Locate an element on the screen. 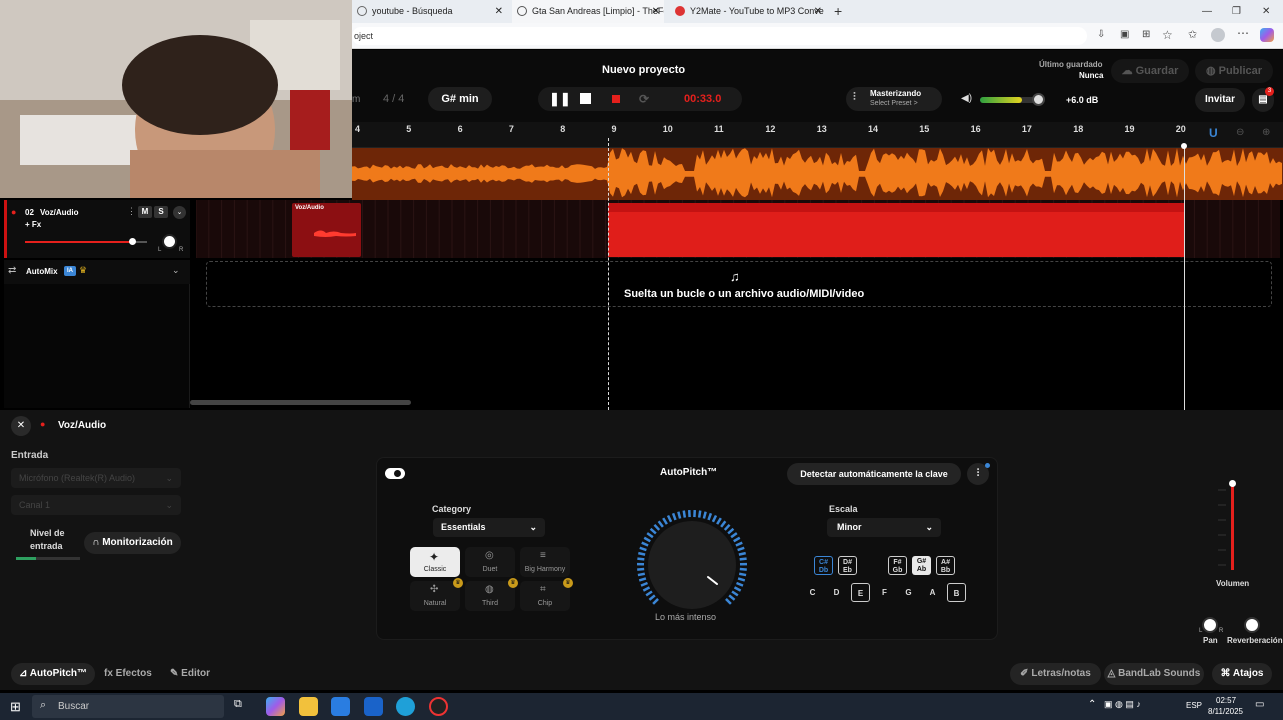 The height and width of the screenshot is (720, 1283). intensity-knob is located at coordinates (692, 565).